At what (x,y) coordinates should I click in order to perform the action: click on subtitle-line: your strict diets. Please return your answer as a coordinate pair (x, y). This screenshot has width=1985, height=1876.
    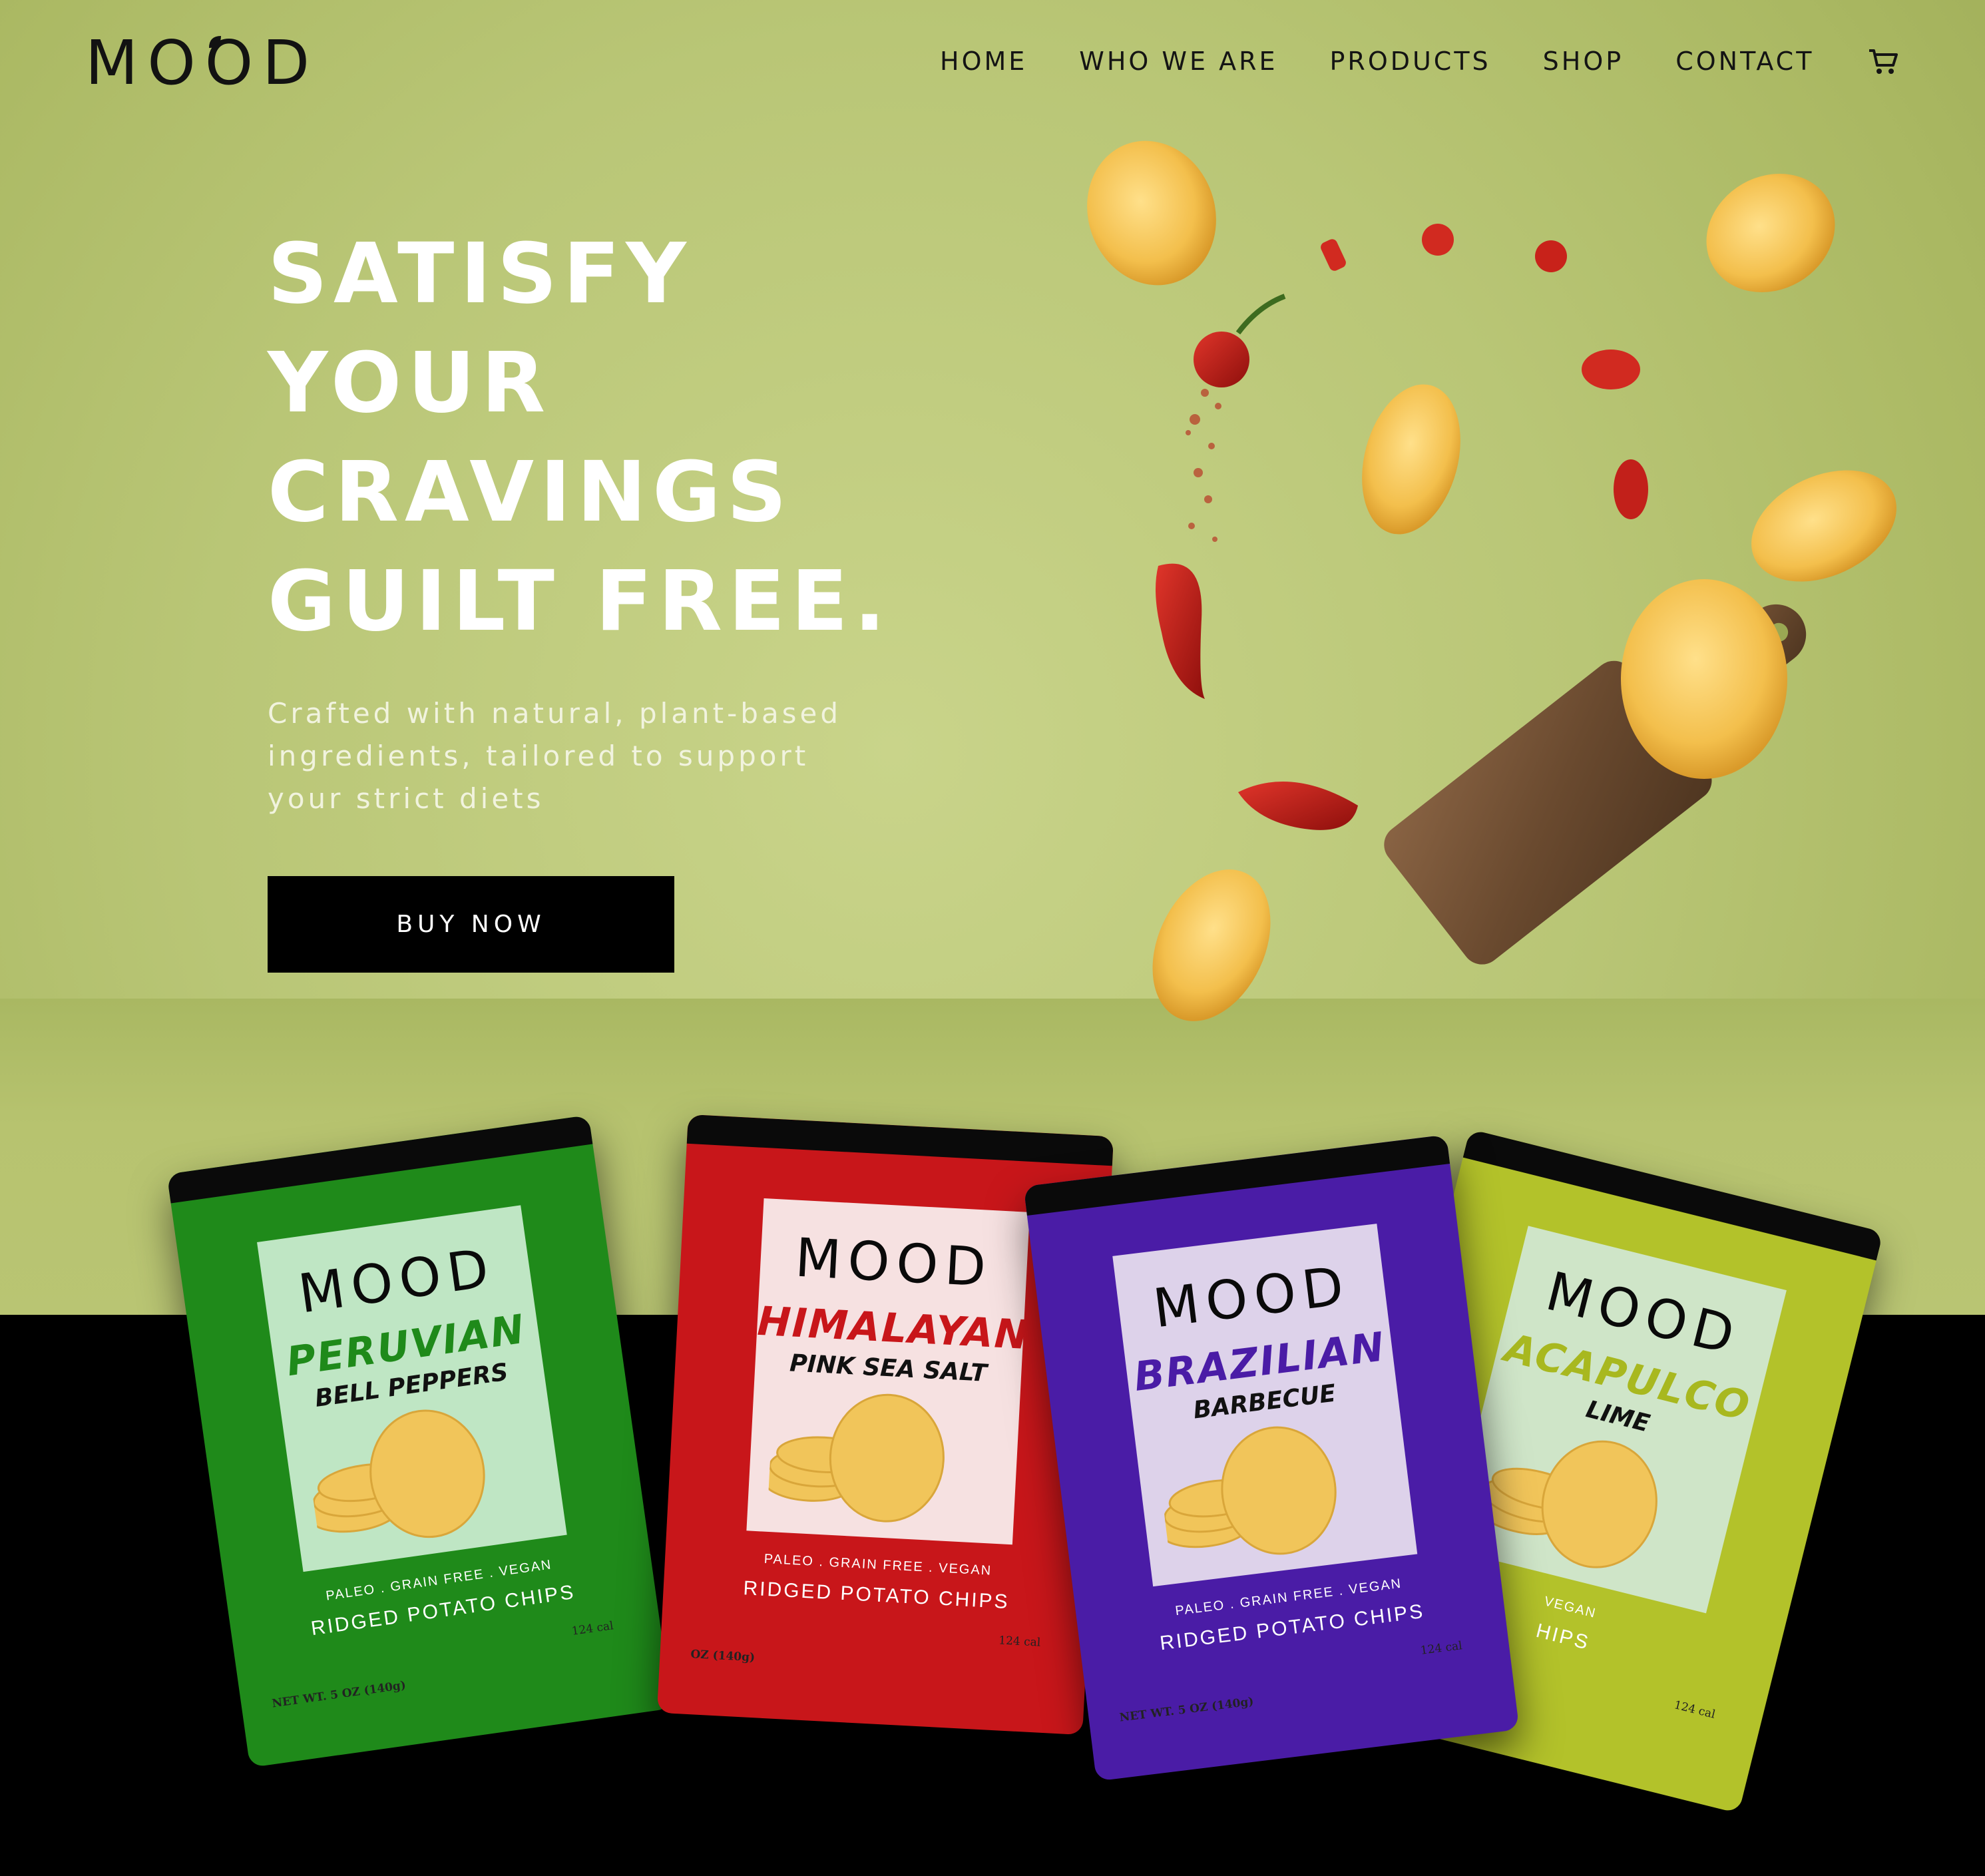
    Looking at the image, I should click on (406, 798).